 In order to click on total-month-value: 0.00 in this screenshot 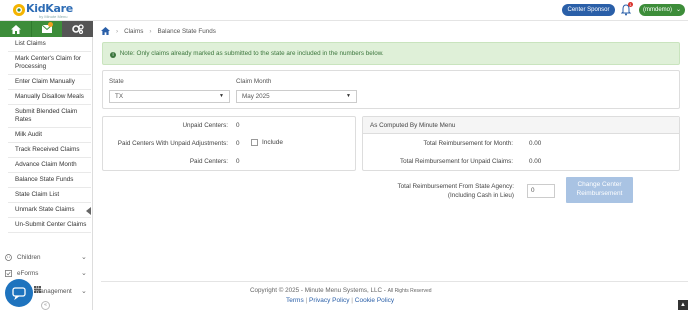, I will do `click(535, 143)`.